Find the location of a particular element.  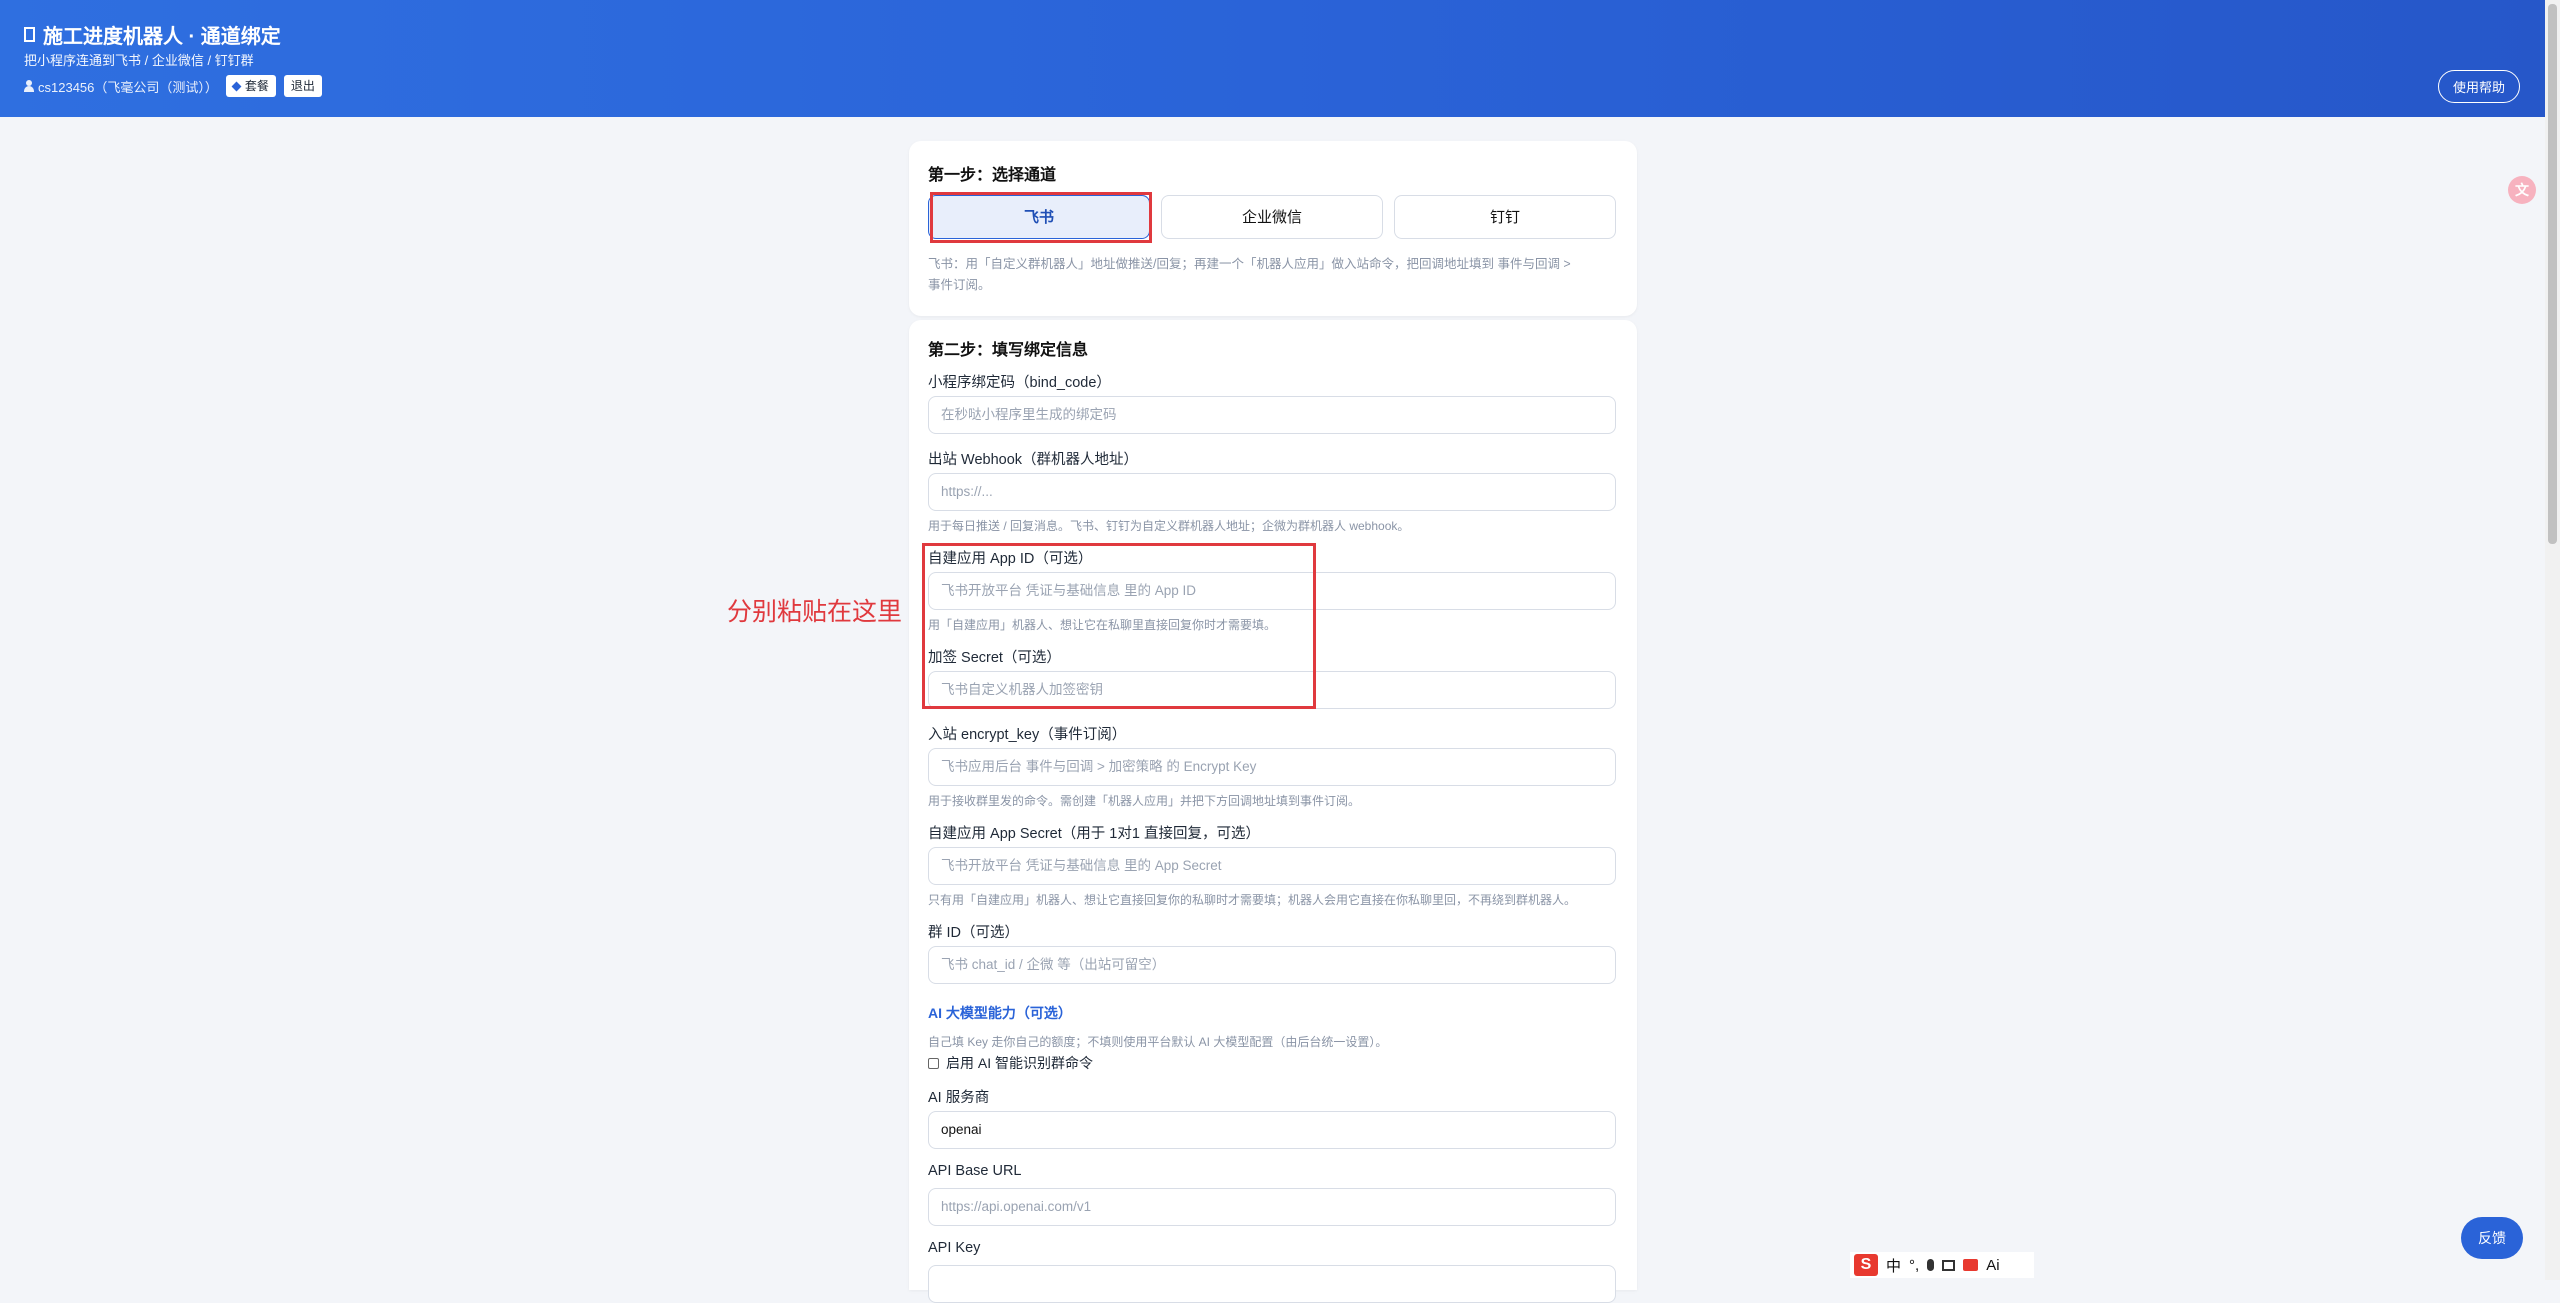

feedback-button: 反馈 is located at coordinates (2492, 1238).